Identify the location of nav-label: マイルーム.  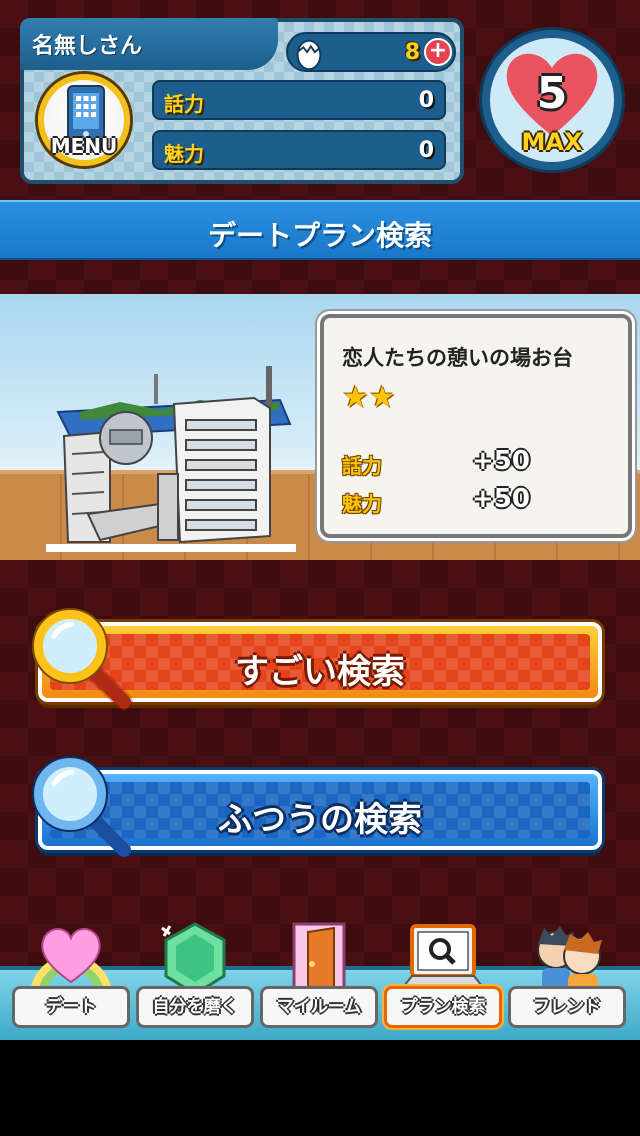
(319, 1007).